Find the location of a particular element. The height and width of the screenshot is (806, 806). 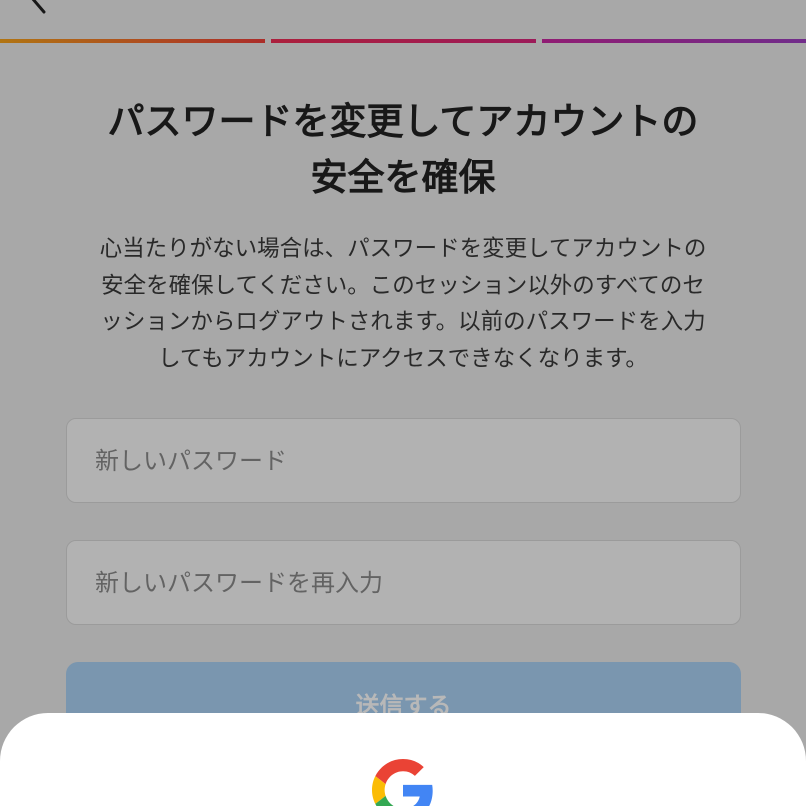

google-logo-icon is located at coordinates (402, 782).